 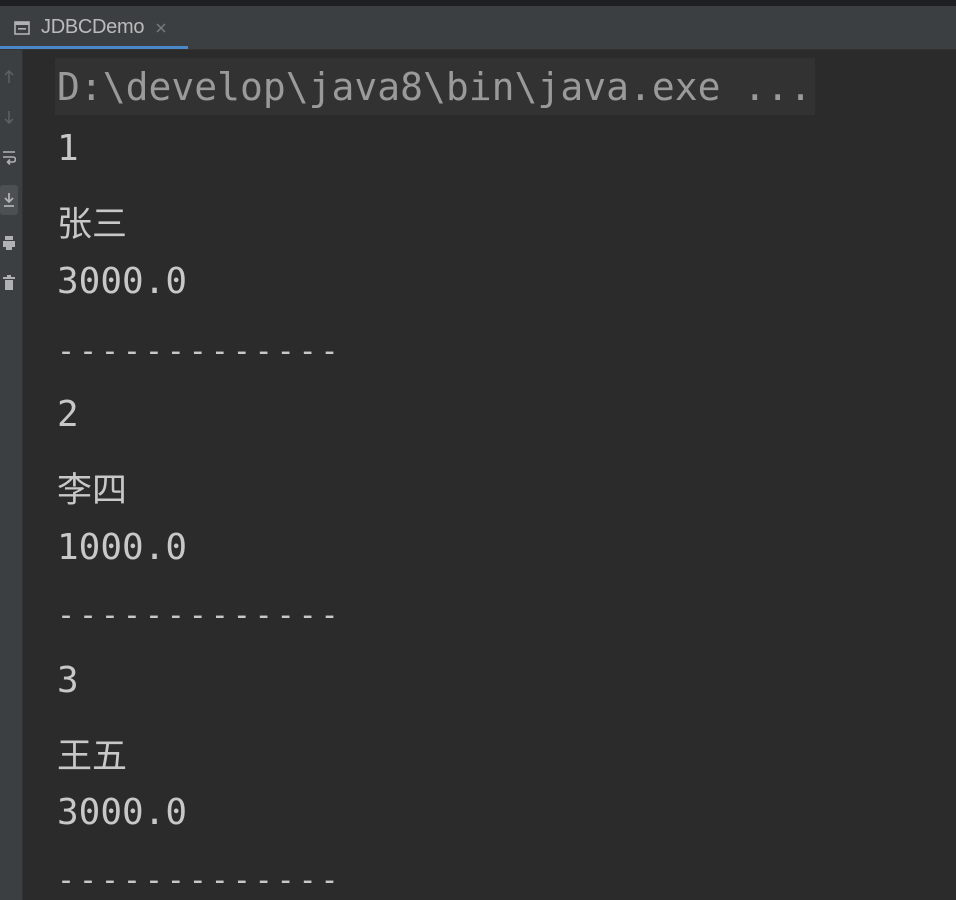 I want to click on output-line-salary-1: 3000.0, so click(x=122, y=281).